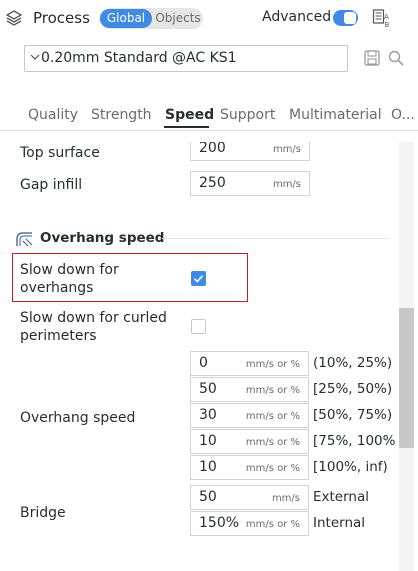 Image resolution: width=418 pixels, height=571 pixels. I want to click on bridge-internal-unit: mm/s or %, so click(272, 524).